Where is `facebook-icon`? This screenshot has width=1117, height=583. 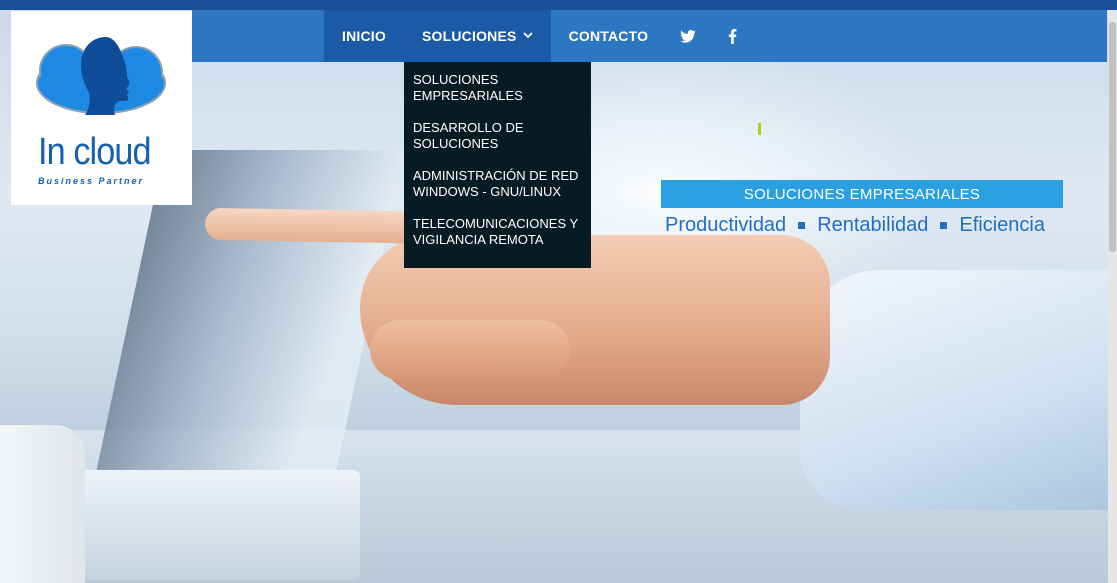 facebook-icon is located at coordinates (732, 36).